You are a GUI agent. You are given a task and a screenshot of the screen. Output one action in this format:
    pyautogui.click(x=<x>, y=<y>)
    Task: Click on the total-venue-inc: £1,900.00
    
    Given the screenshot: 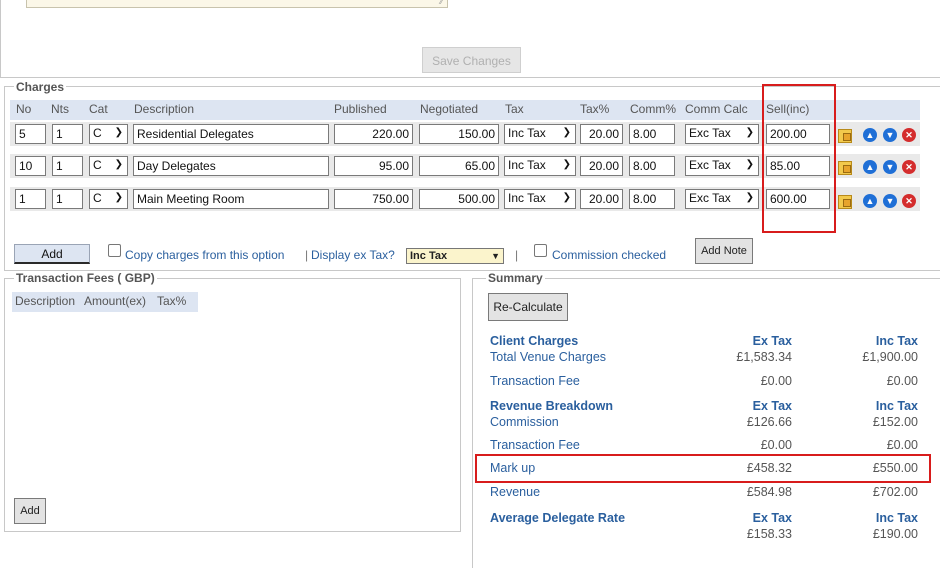 What is the action you would take?
    pyautogui.click(x=890, y=357)
    